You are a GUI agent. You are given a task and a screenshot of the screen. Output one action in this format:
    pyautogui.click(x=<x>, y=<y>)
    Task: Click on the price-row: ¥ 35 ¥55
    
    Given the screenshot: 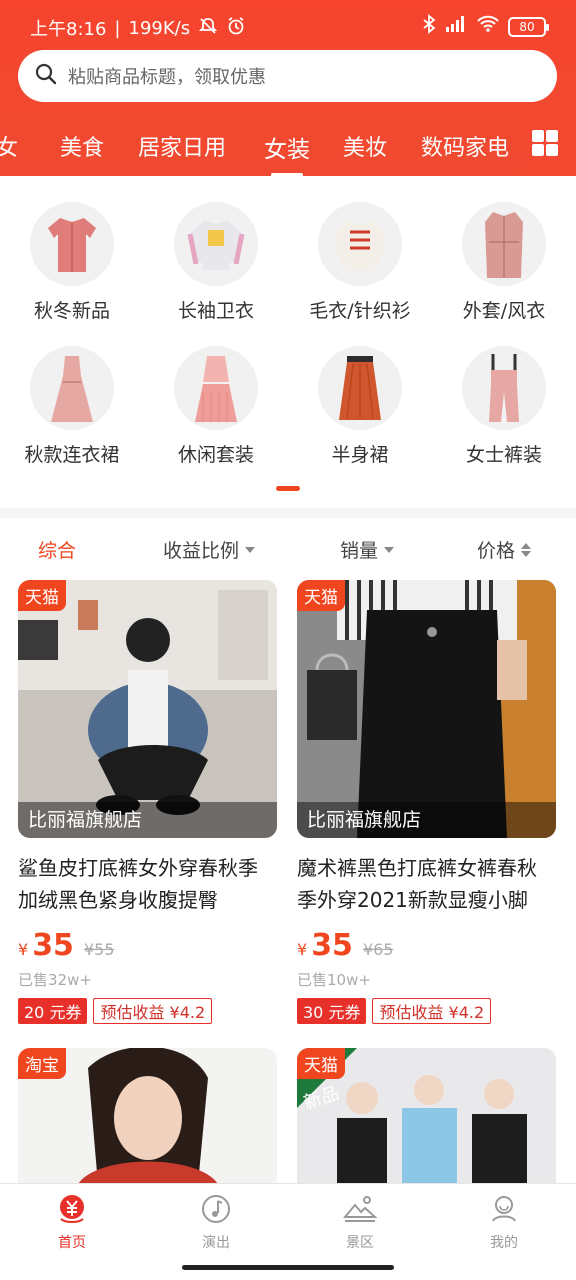 What is the action you would take?
    pyautogui.click(x=147, y=945)
    